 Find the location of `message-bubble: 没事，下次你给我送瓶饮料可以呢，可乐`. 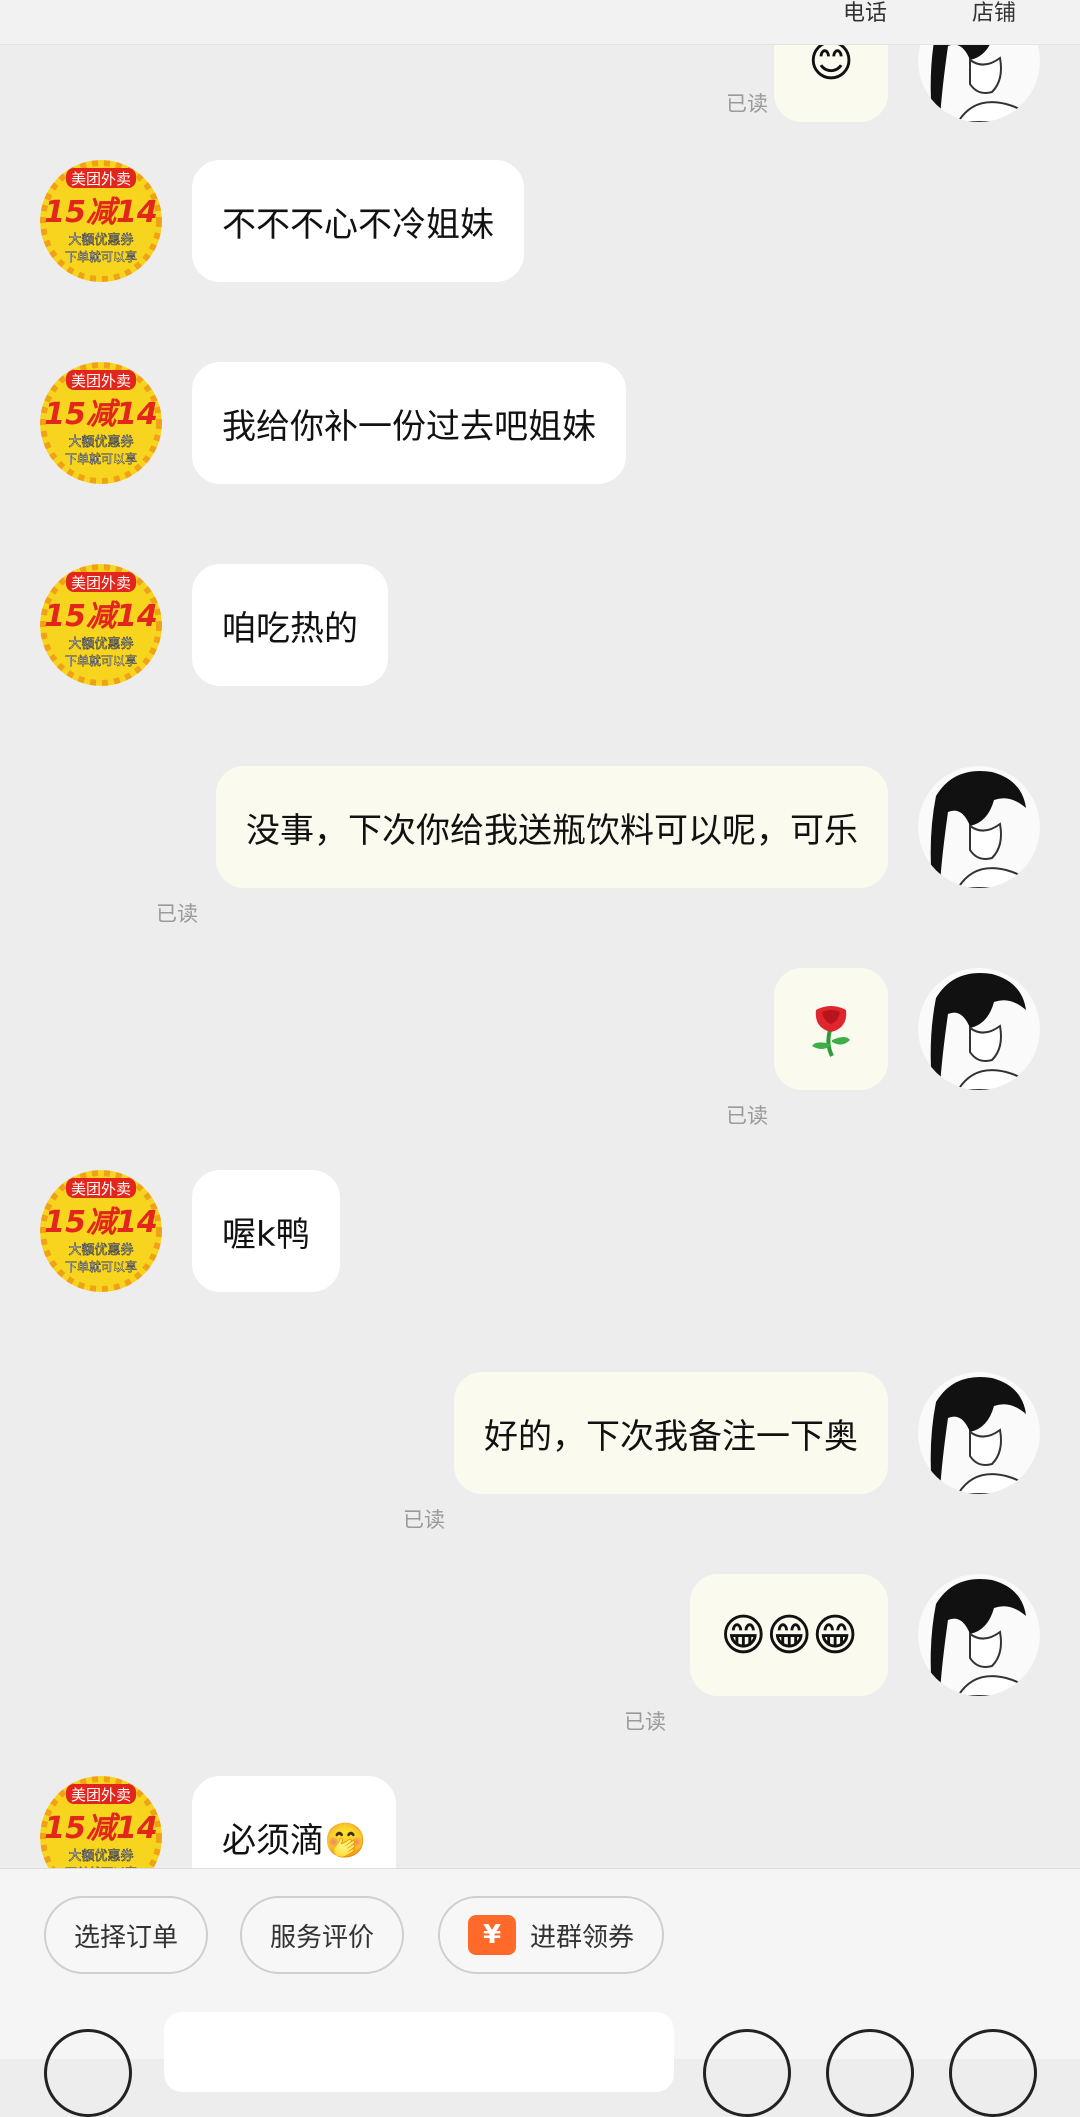

message-bubble: 没事，下次你给我送瓶饮料可以呢，可乐 is located at coordinates (552, 827).